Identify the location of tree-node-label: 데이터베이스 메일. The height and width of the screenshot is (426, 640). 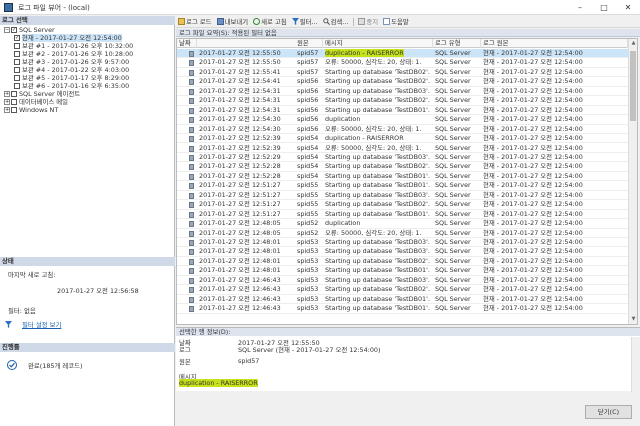
(44, 102).